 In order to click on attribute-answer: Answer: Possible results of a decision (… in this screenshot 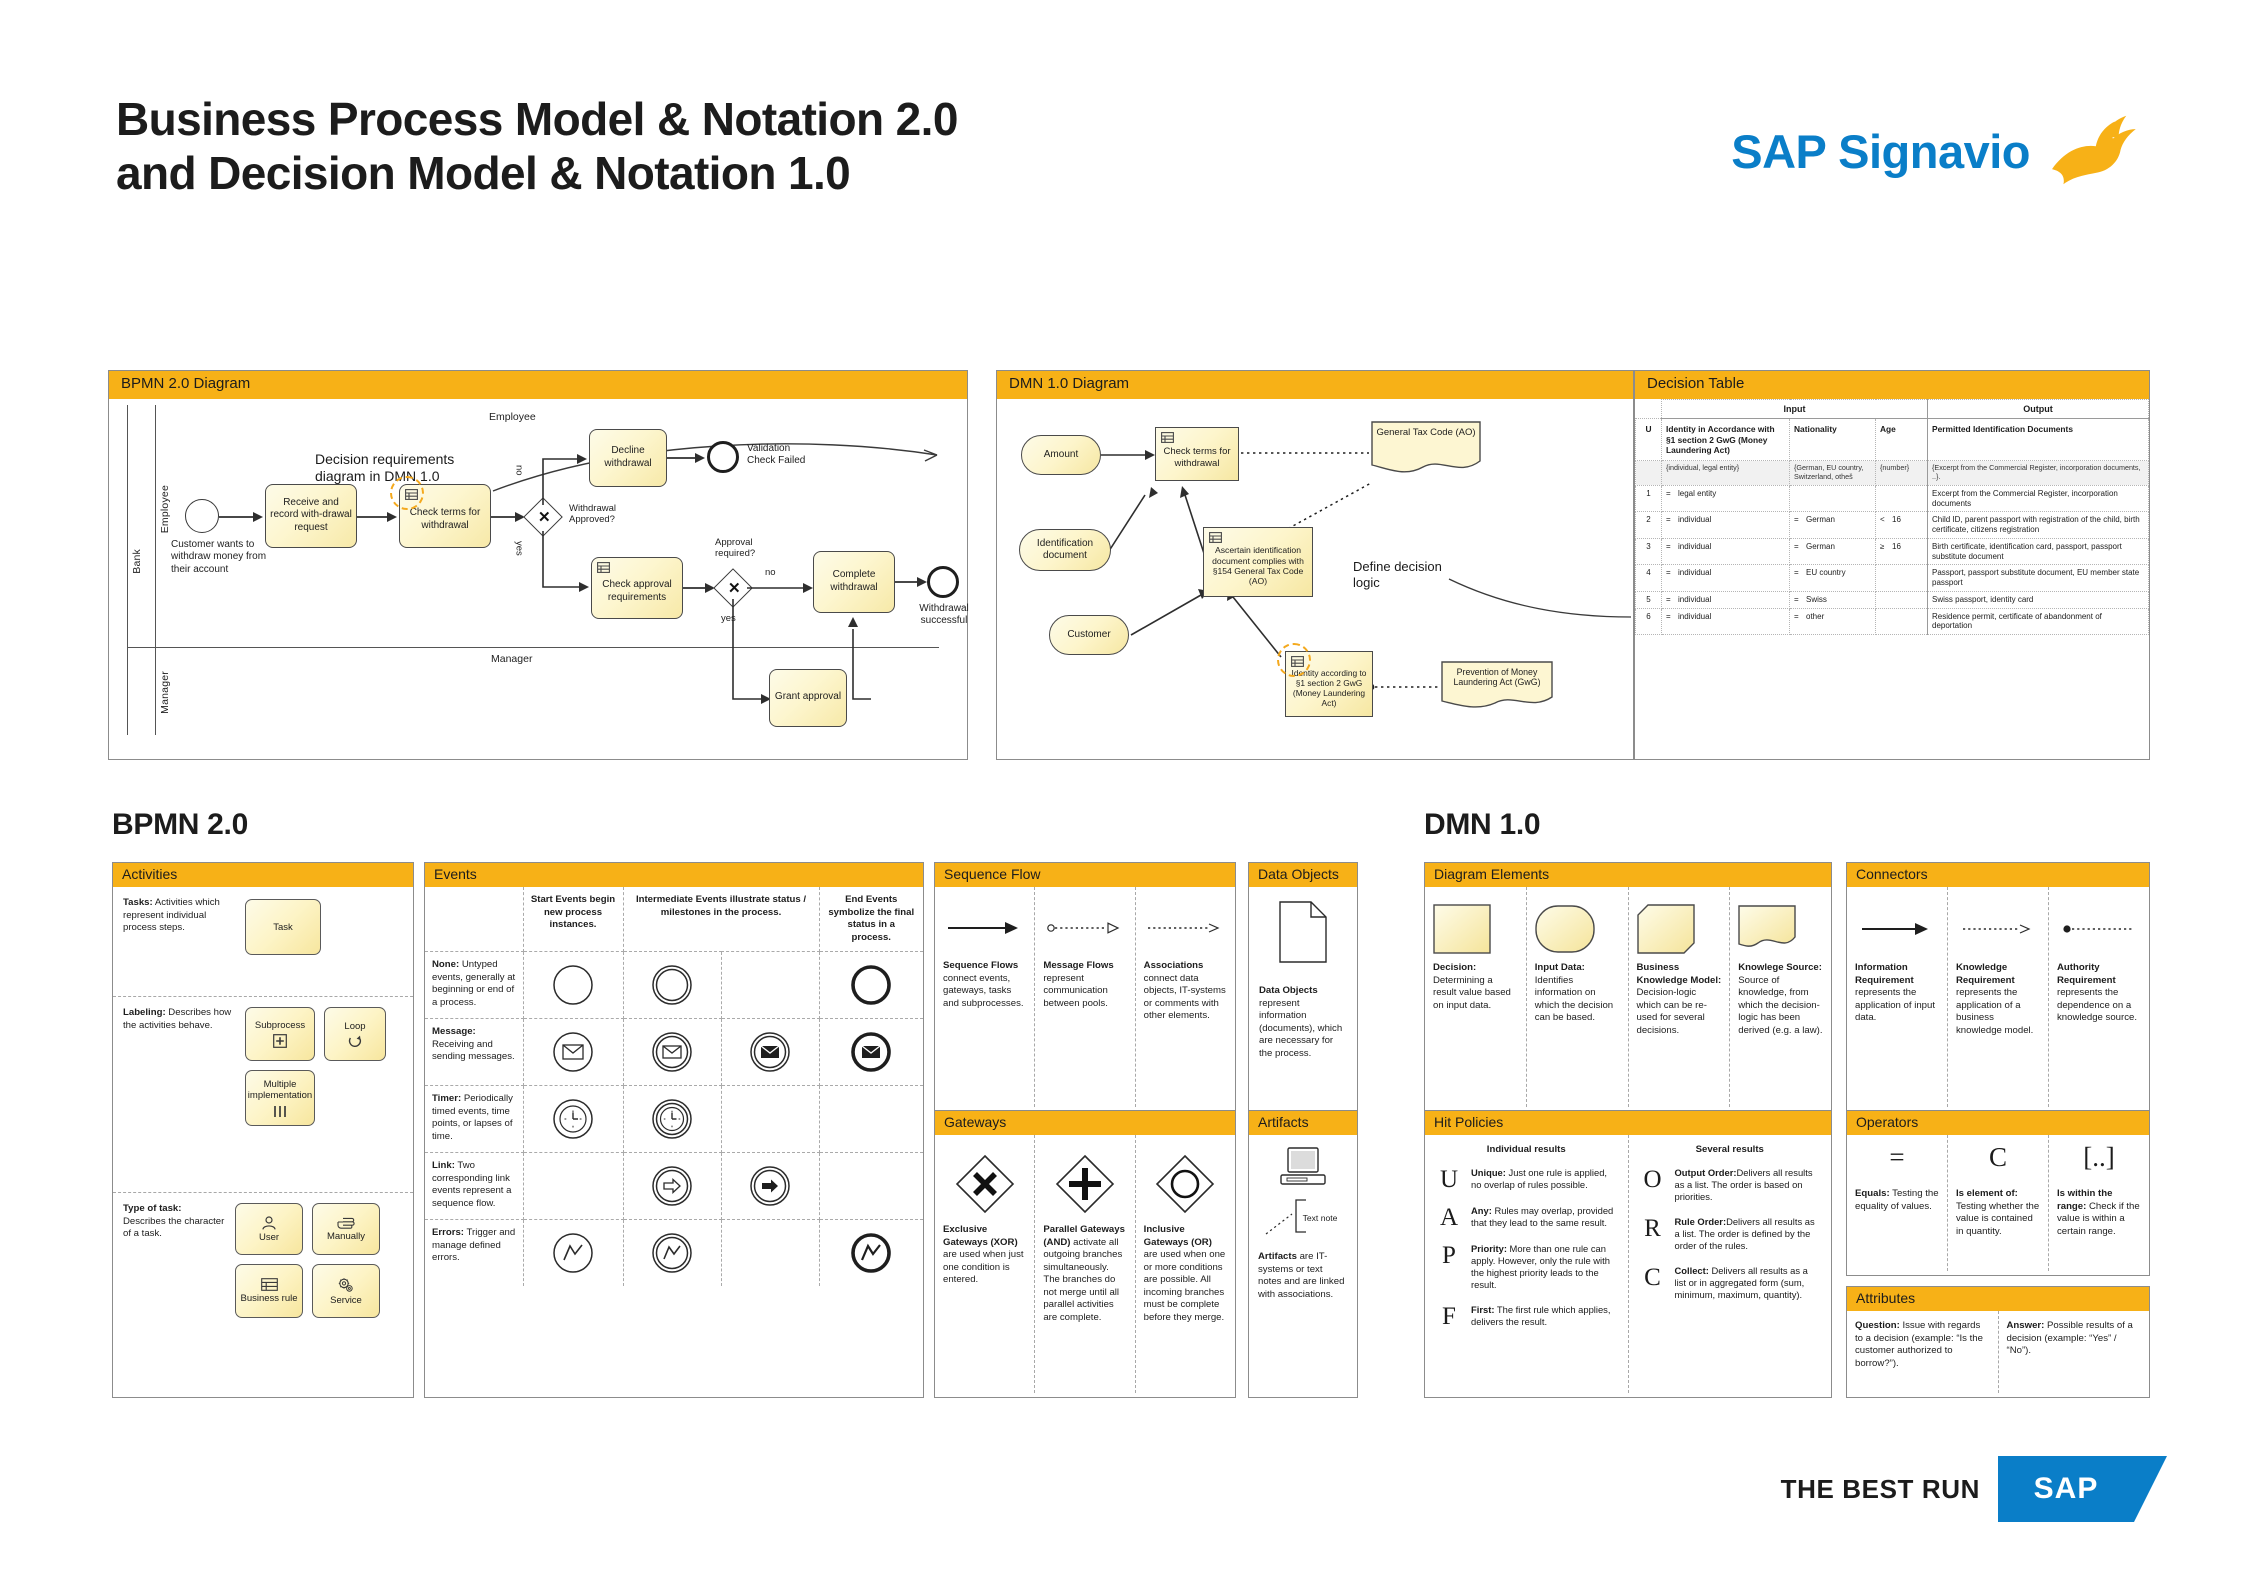, I will do `click(2074, 1352)`.